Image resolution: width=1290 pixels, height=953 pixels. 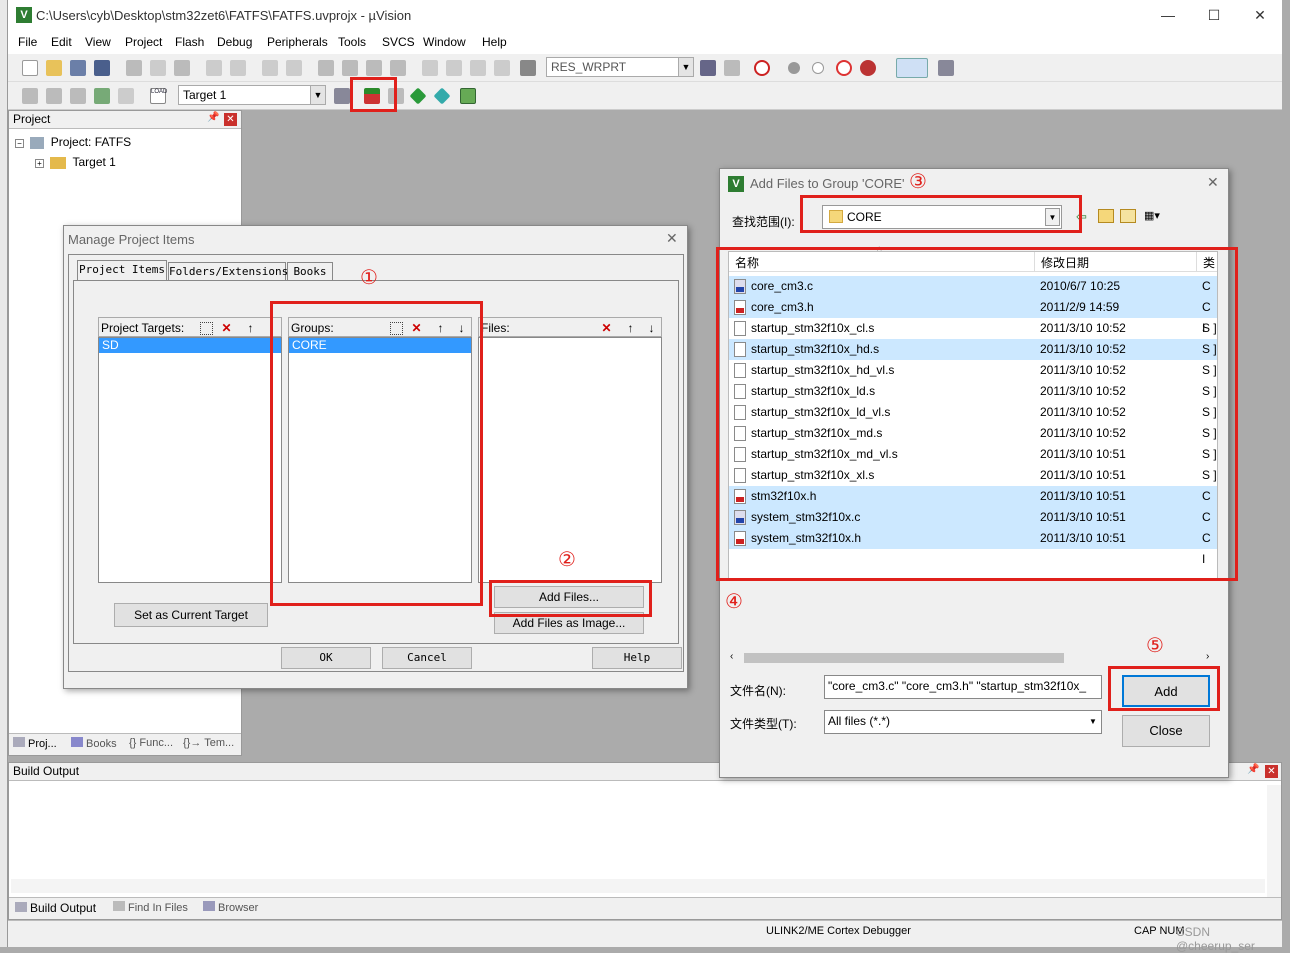 What do you see at coordinates (342, 96) in the screenshot?
I see `target-options-icon` at bounding box center [342, 96].